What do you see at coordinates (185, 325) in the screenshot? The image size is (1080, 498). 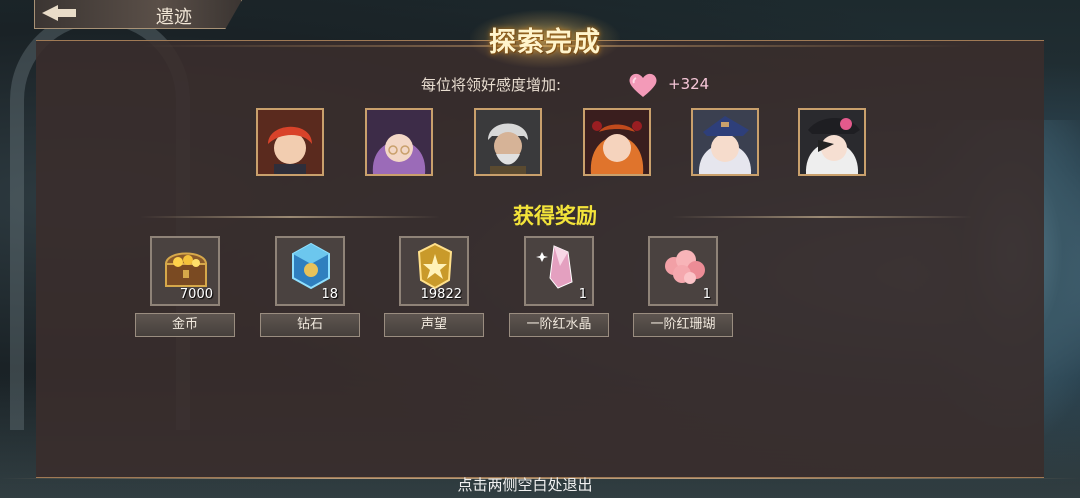 I see `reward-label-gold: 金币` at bounding box center [185, 325].